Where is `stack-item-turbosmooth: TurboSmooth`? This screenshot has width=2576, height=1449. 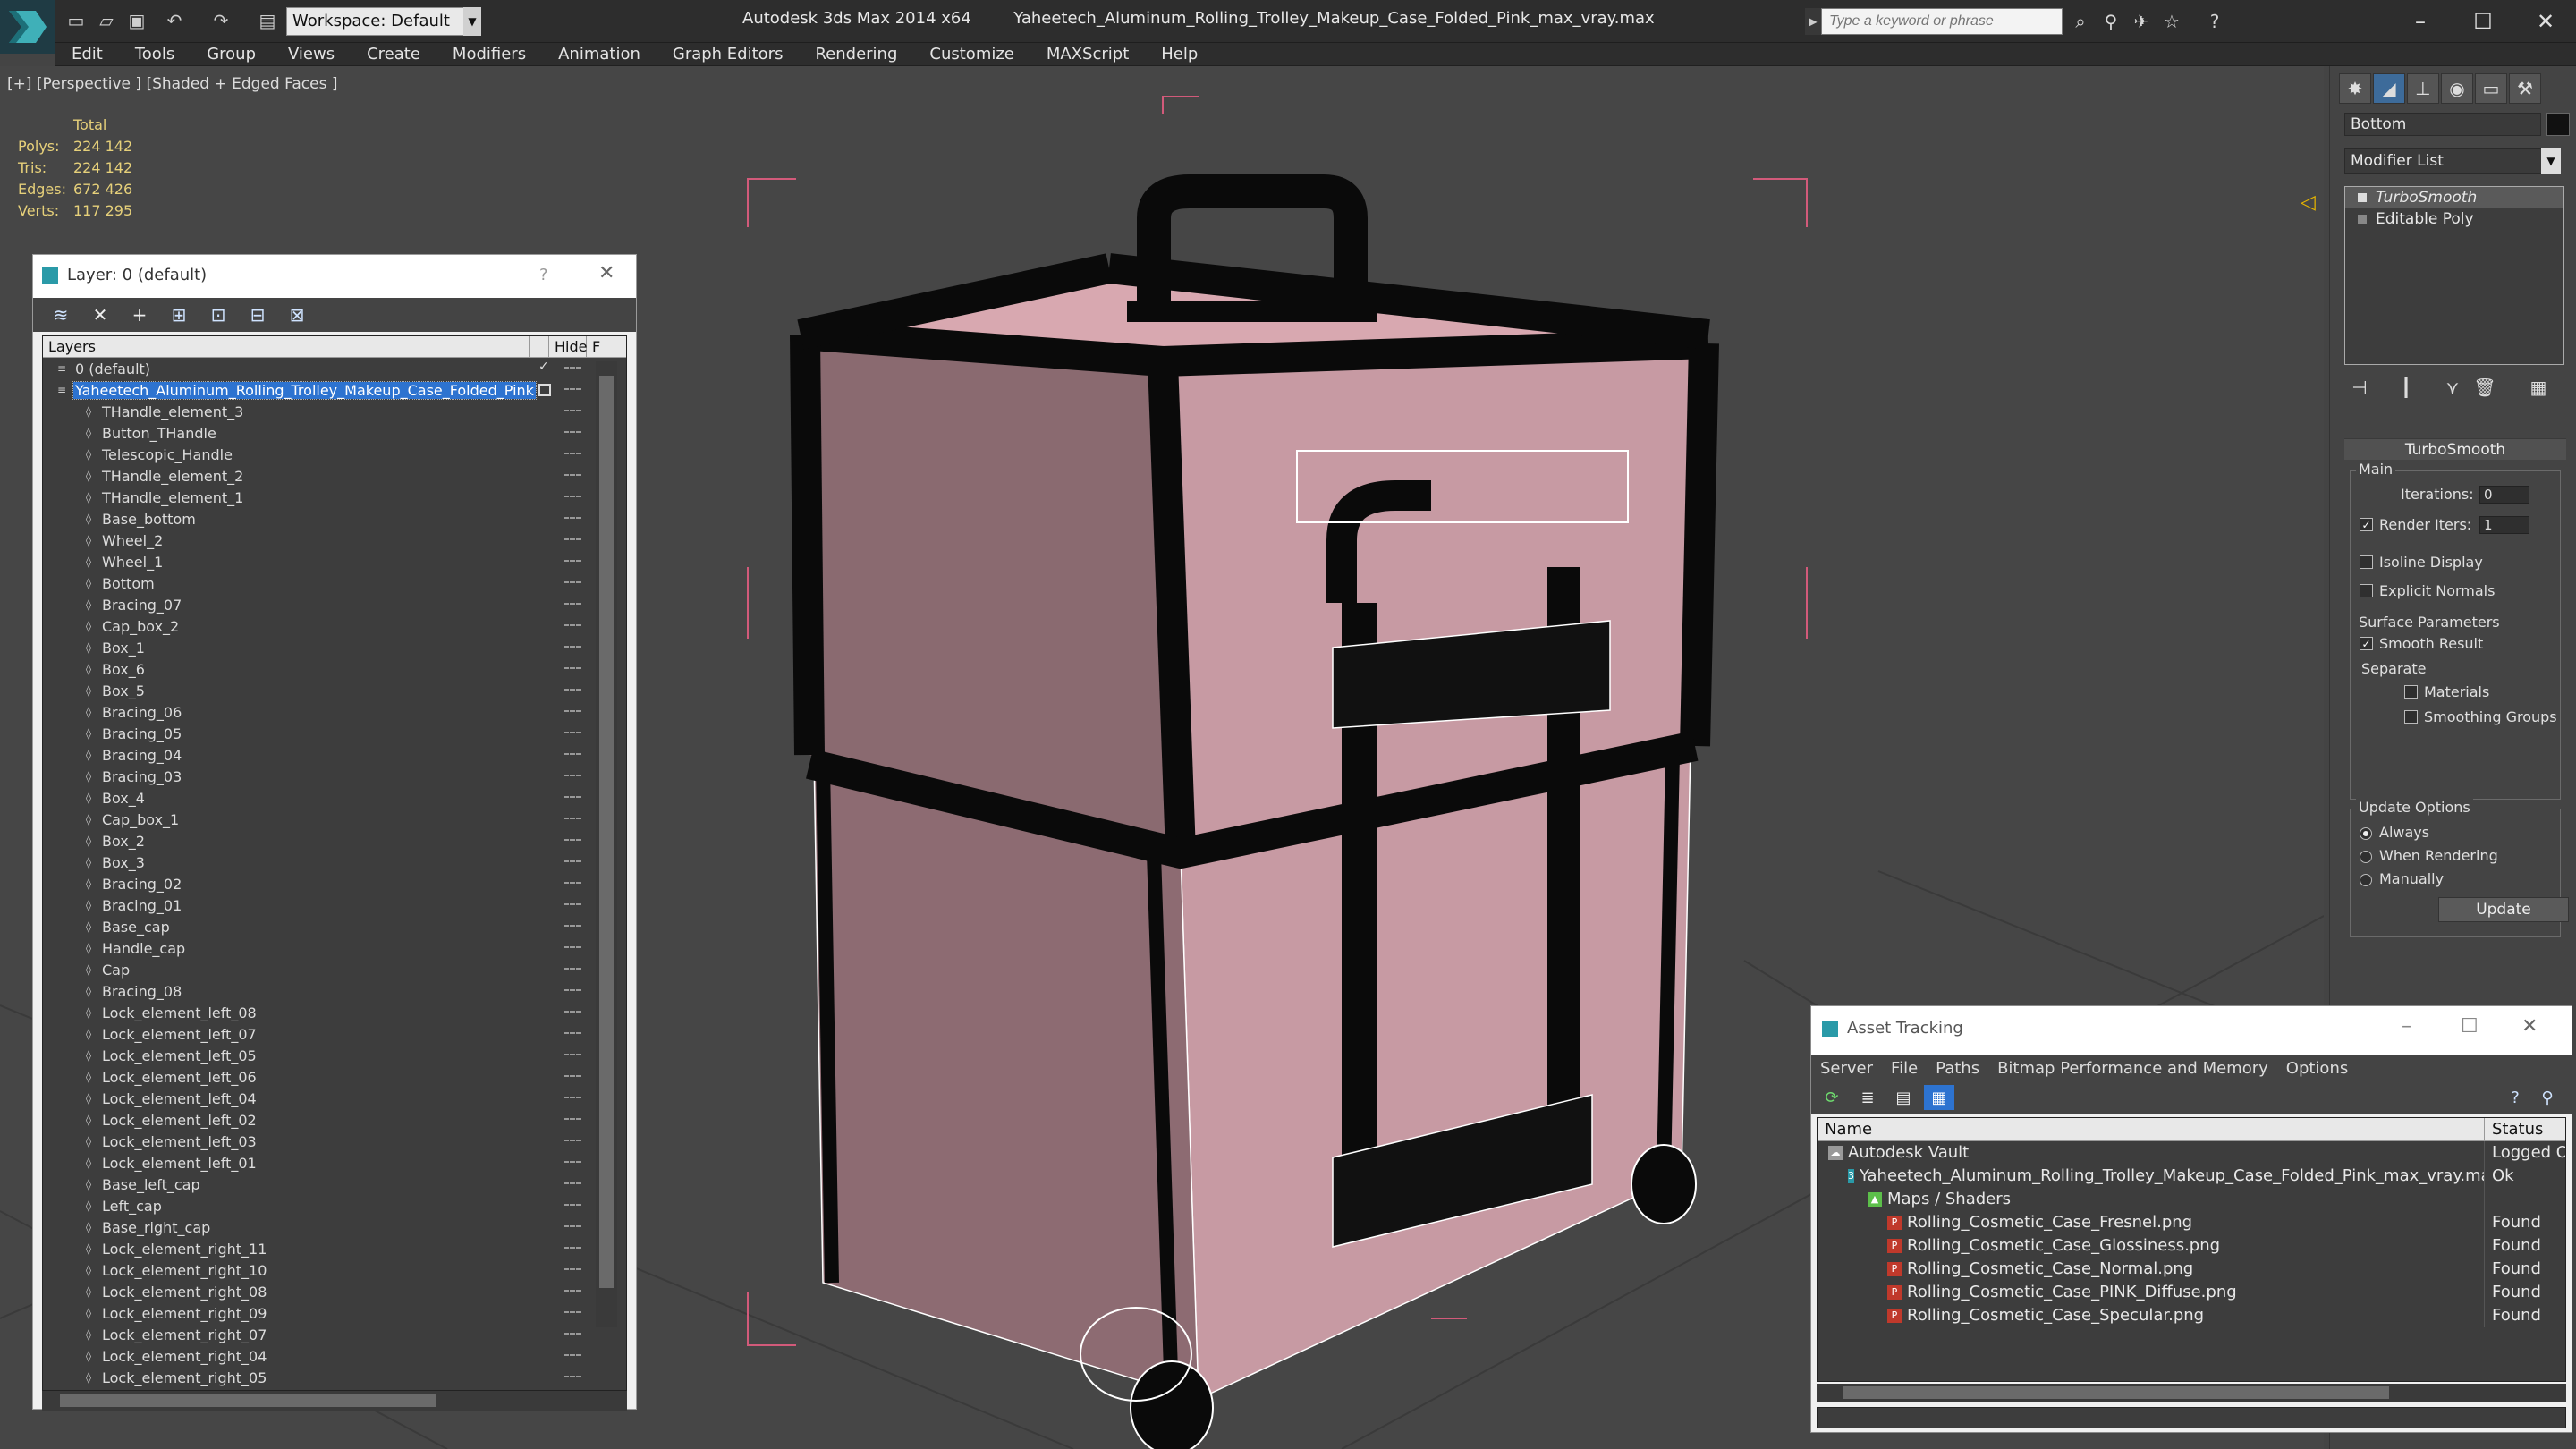 stack-item-turbosmooth: TurboSmooth is located at coordinates (2454, 197).